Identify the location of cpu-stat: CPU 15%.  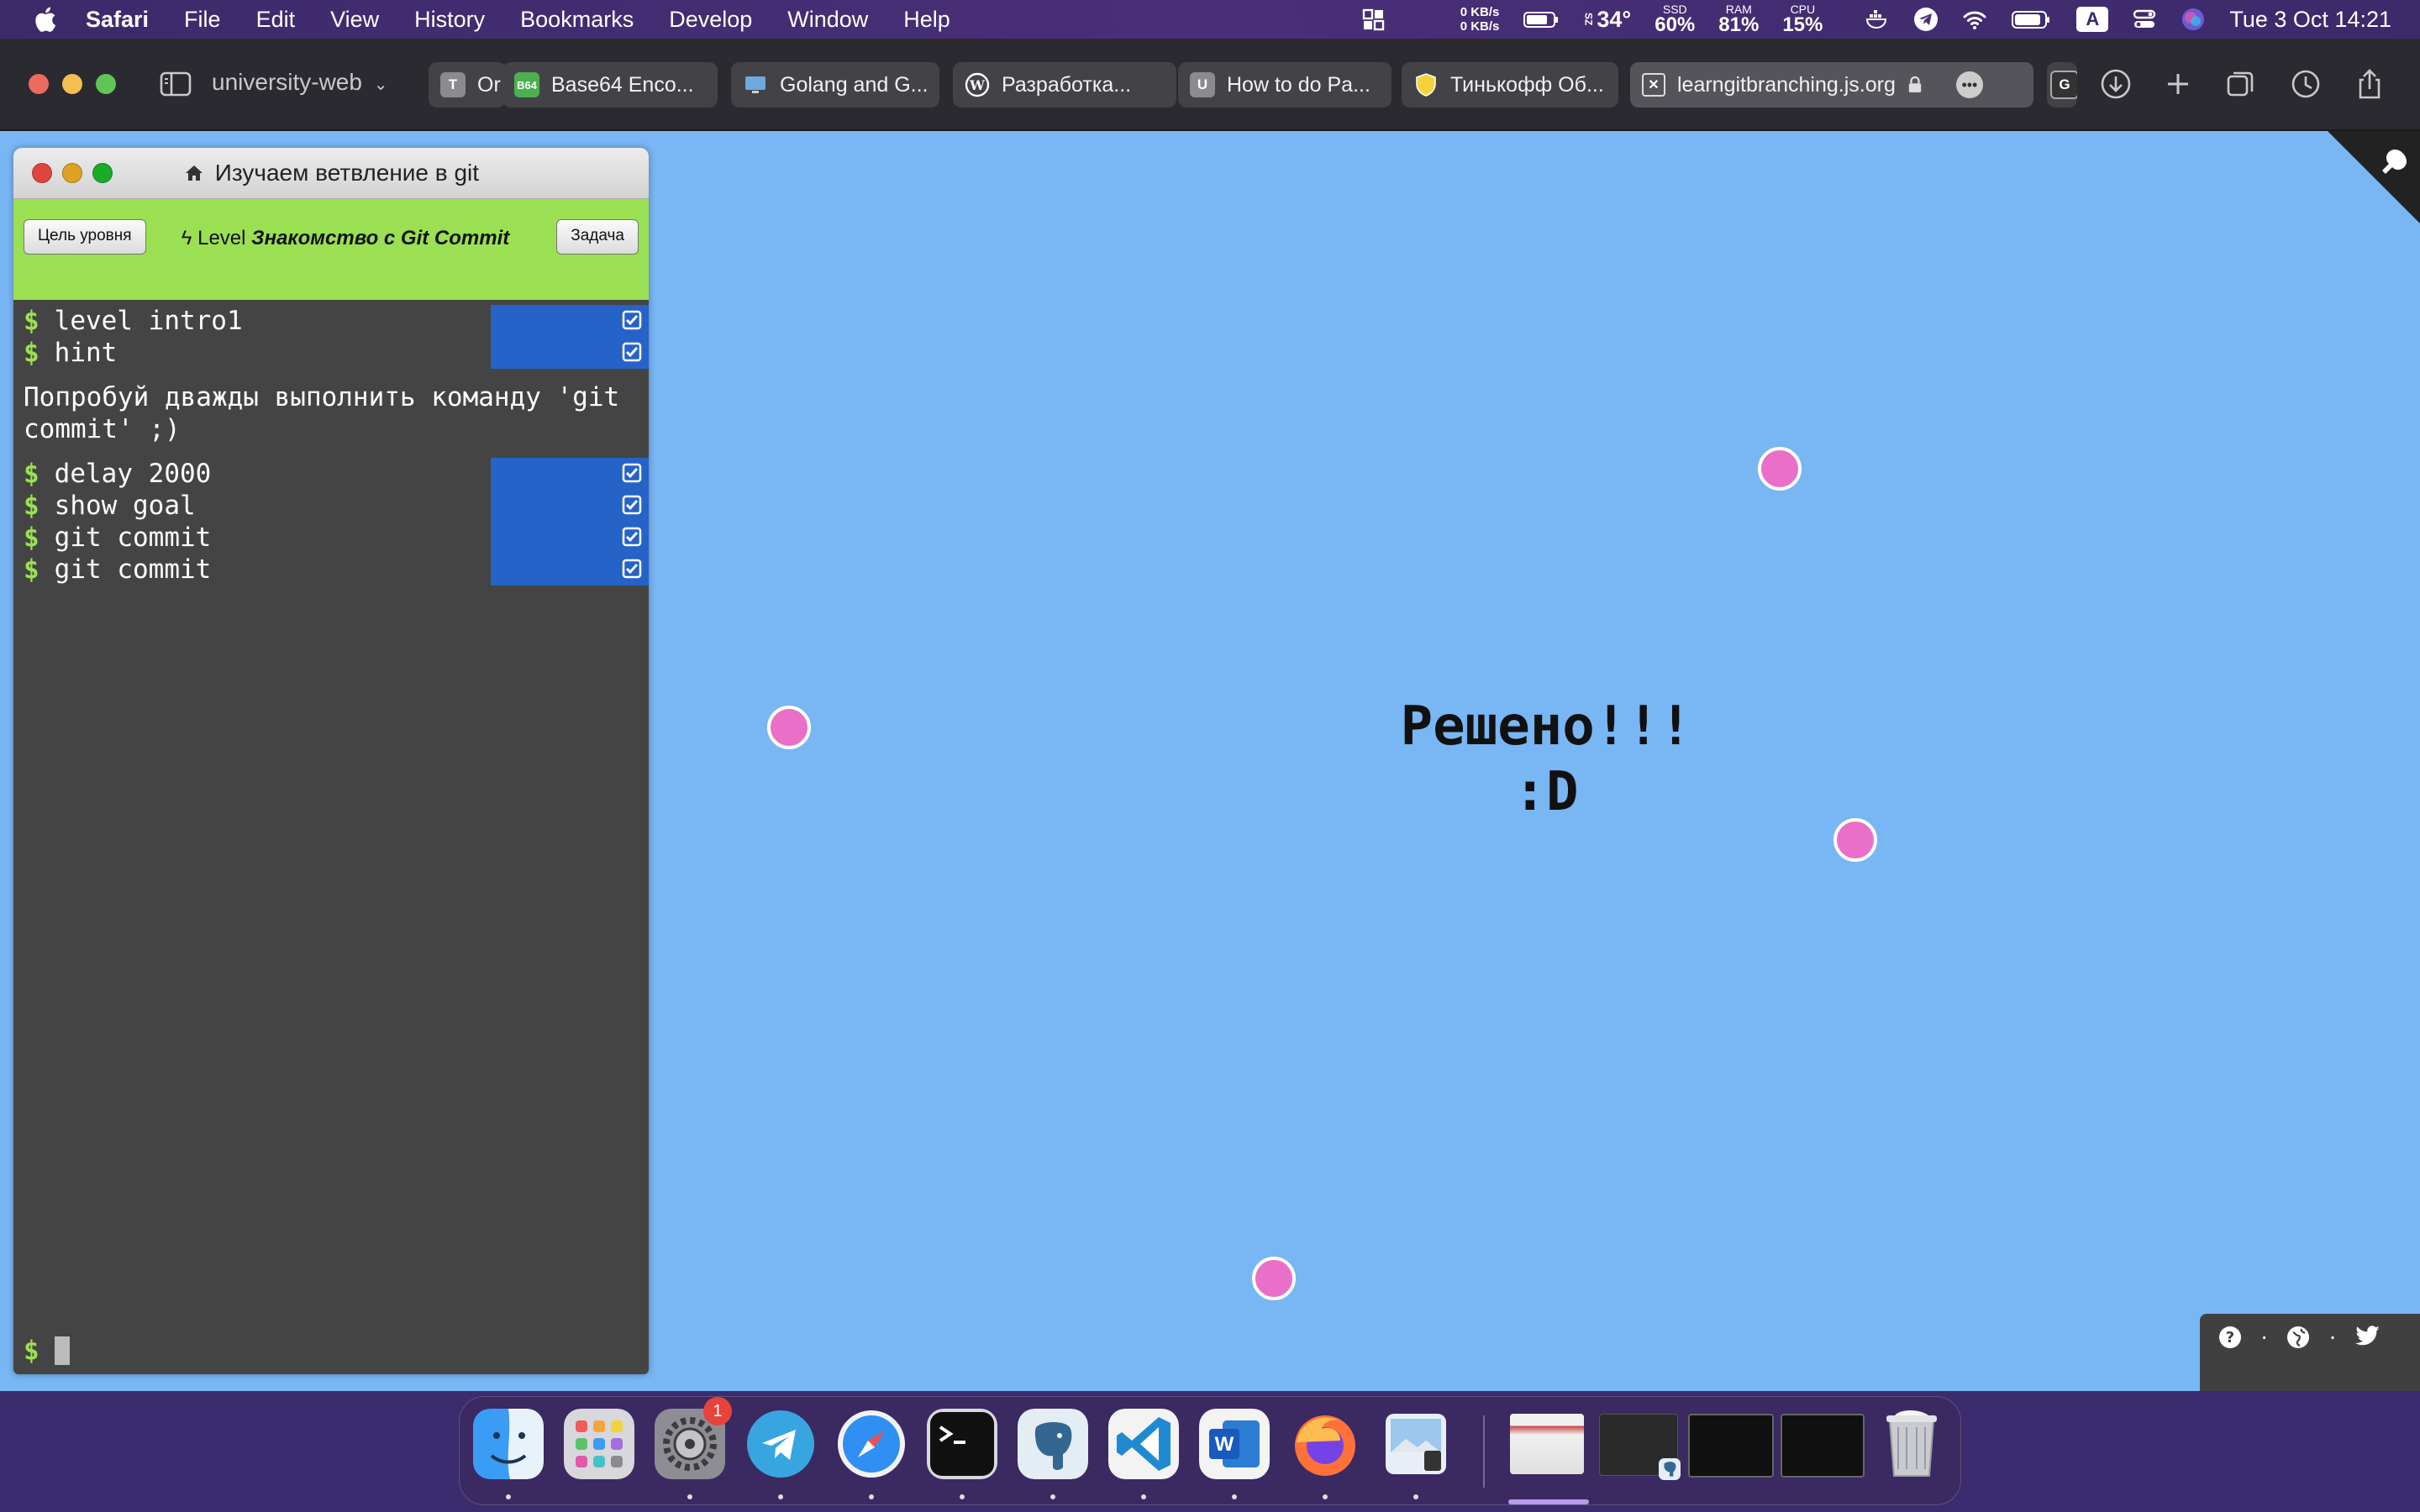
(1802, 19).